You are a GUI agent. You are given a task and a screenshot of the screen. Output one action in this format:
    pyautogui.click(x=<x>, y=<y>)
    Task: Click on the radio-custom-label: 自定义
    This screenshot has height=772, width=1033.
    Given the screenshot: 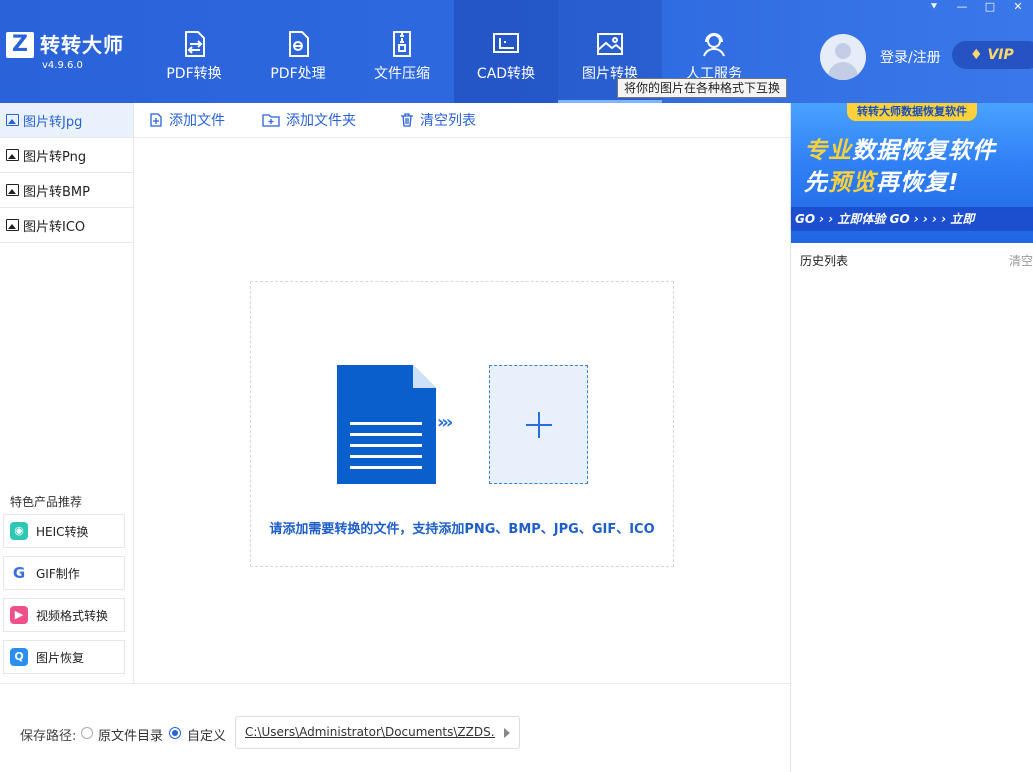 What is the action you would take?
    pyautogui.click(x=207, y=736)
    